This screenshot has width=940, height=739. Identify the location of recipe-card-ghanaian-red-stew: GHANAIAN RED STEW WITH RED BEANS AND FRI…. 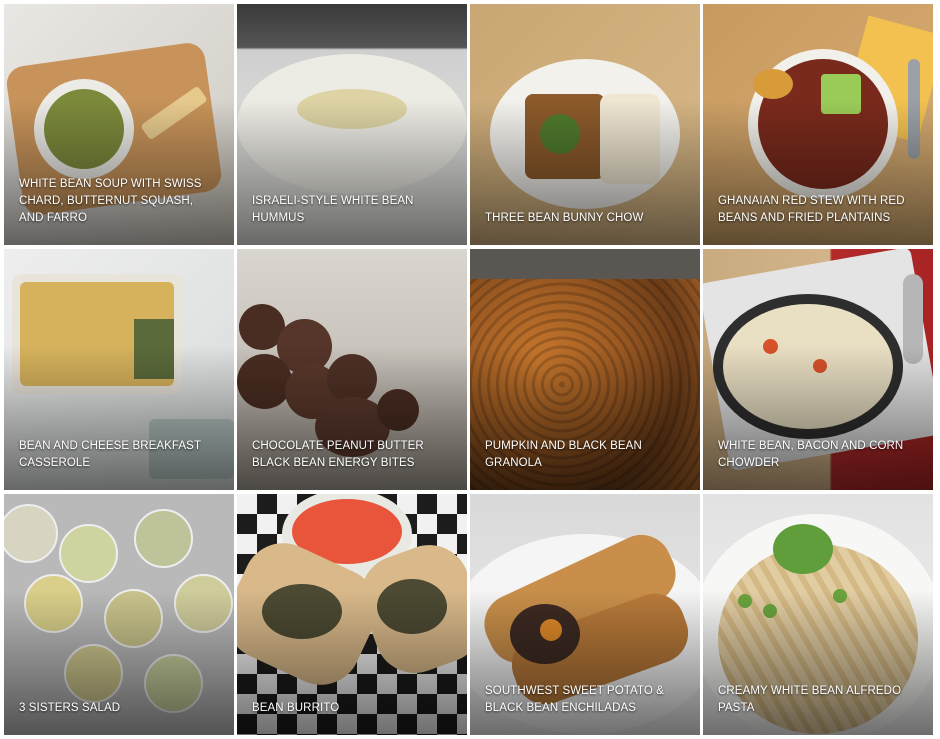
(818, 124).